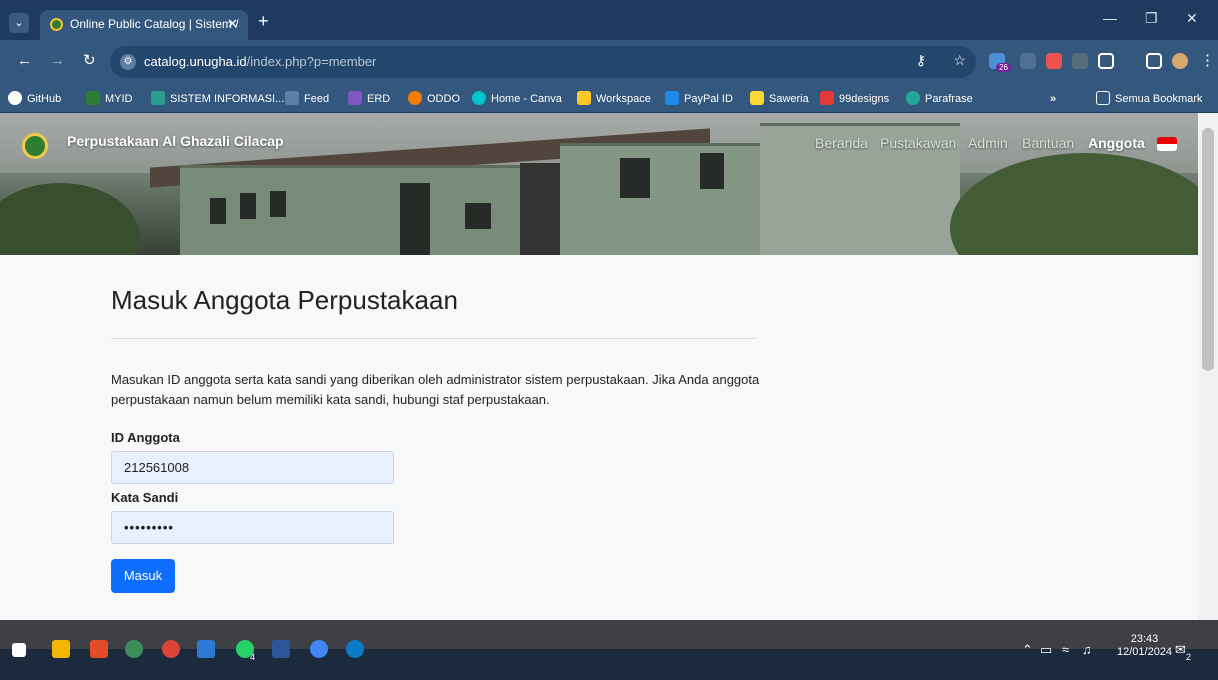 The image size is (1218, 680). What do you see at coordinates (1103, 98) in the screenshot?
I see `folder-icon` at bounding box center [1103, 98].